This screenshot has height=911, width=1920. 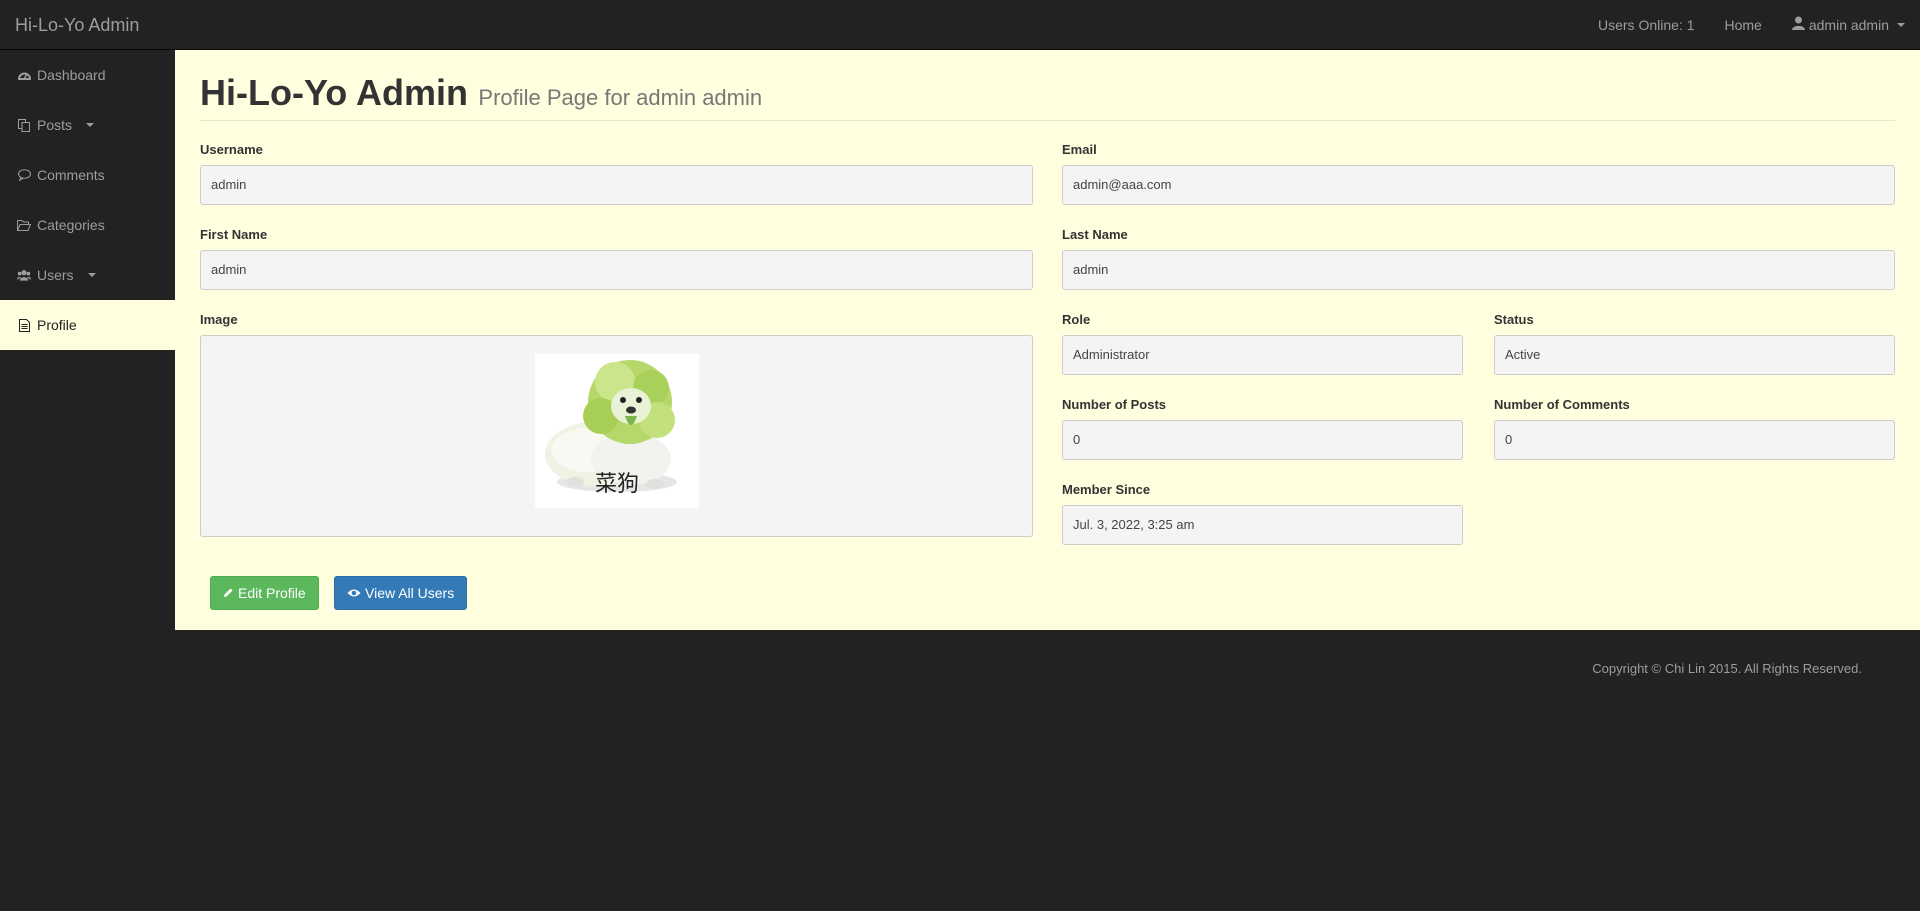 I want to click on num-posts-group: Number of Posts 0, so click(x=1262, y=428).